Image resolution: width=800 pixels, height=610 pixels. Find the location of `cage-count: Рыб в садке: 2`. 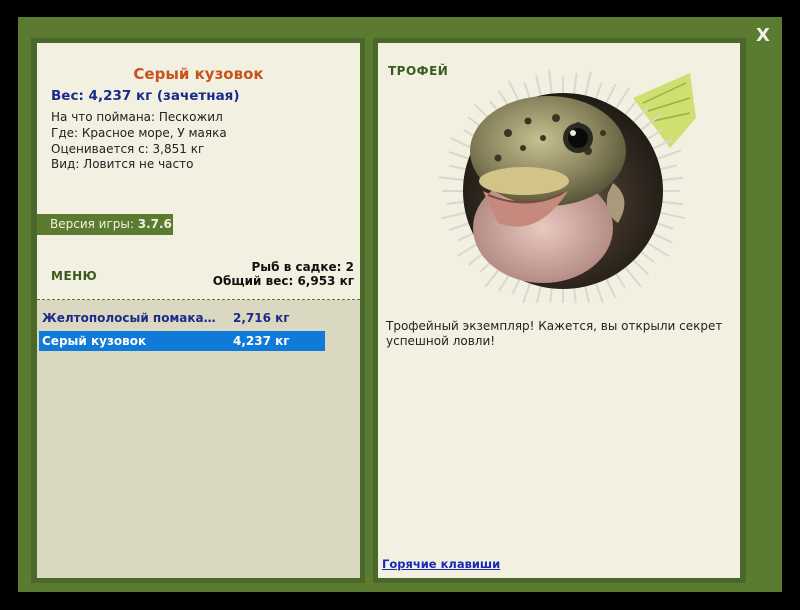

cage-count: Рыб в садке: 2 is located at coordinates (303, 267).